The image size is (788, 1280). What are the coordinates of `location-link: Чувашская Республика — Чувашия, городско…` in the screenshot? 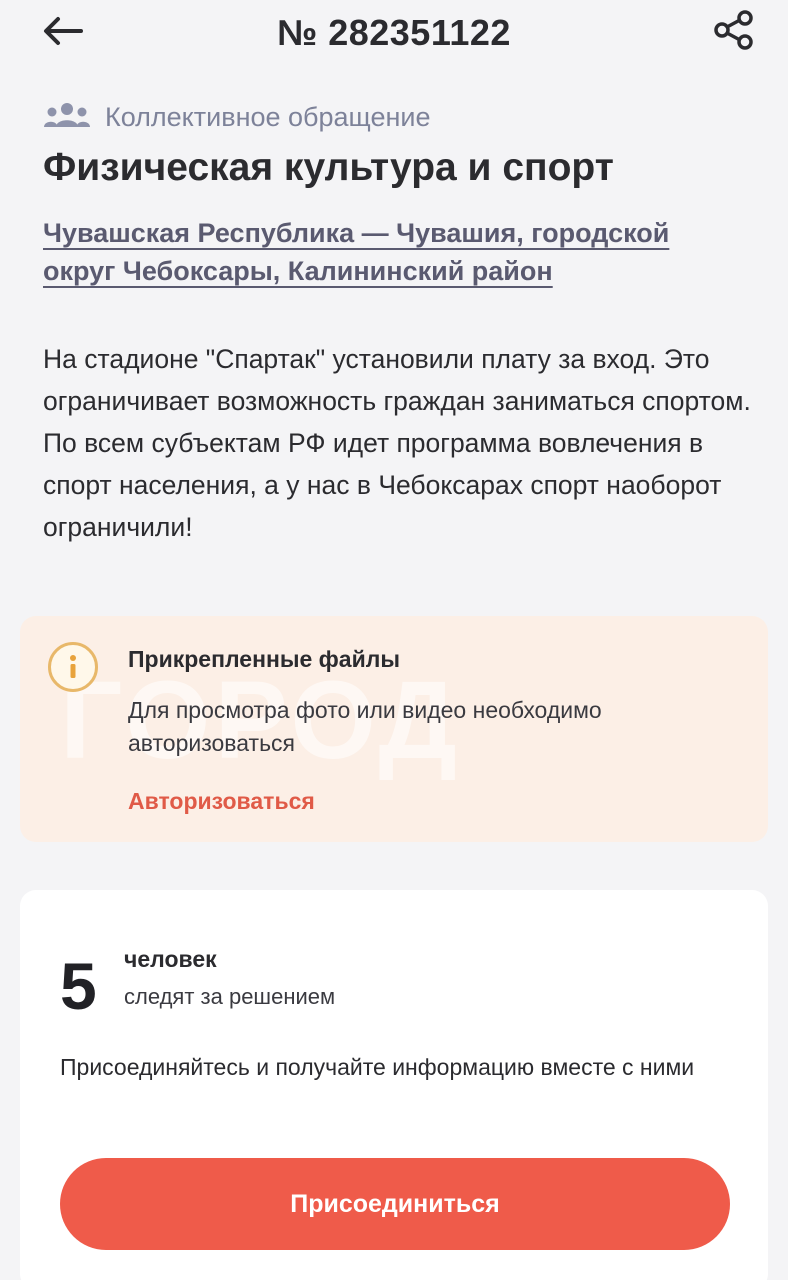 It's located at (393, 252).